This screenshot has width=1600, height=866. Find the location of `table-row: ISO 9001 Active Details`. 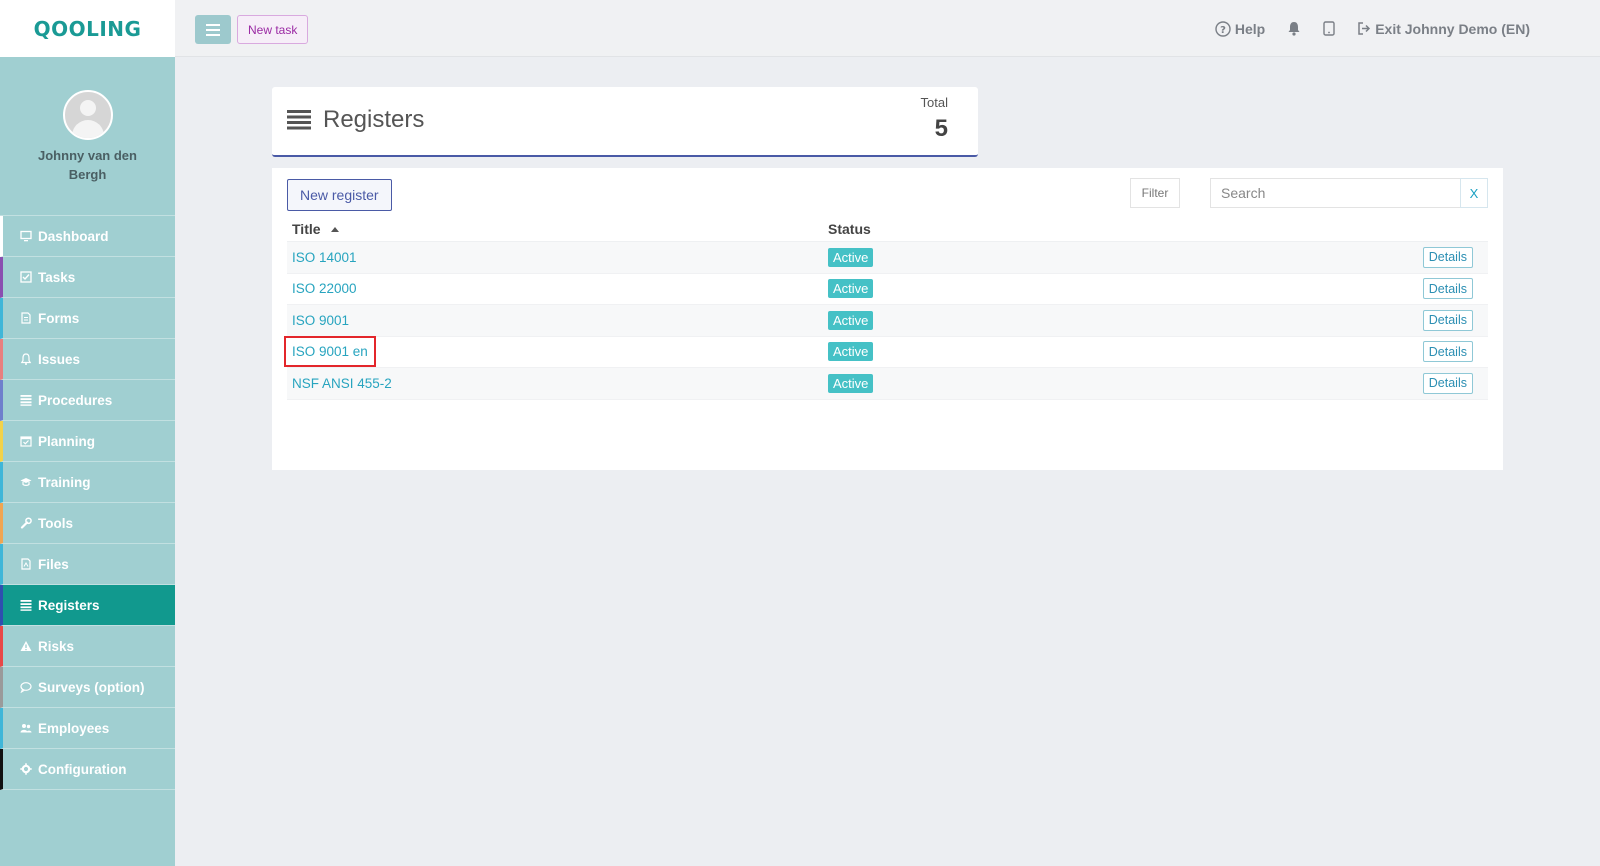

table-row: ISO 9001 Active Details is located at coordinates (887, 321).